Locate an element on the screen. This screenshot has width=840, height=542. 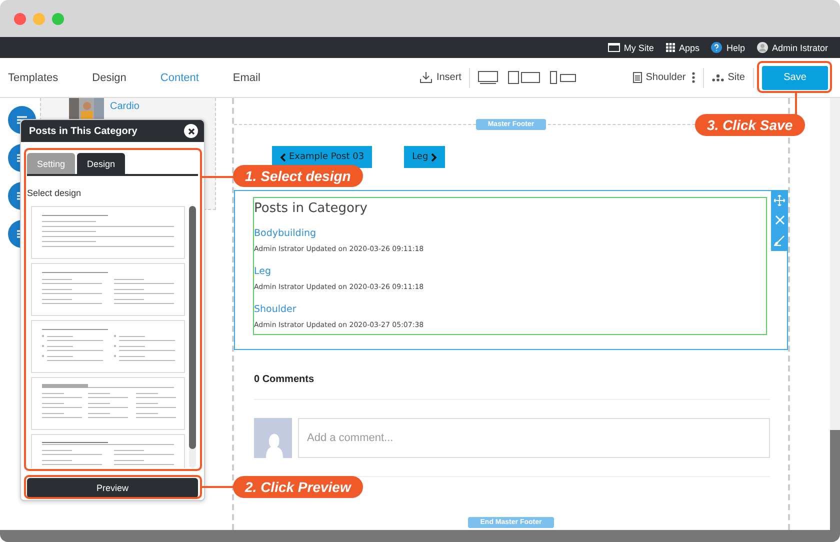
desktop-icon is located at coordinates (488, 77).